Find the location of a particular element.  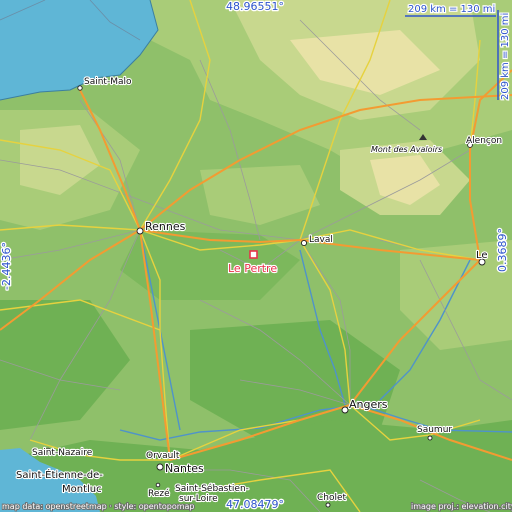

label-mont-des-avaloirs: Mont des Avaloirs is located at coordinates (406, 149).